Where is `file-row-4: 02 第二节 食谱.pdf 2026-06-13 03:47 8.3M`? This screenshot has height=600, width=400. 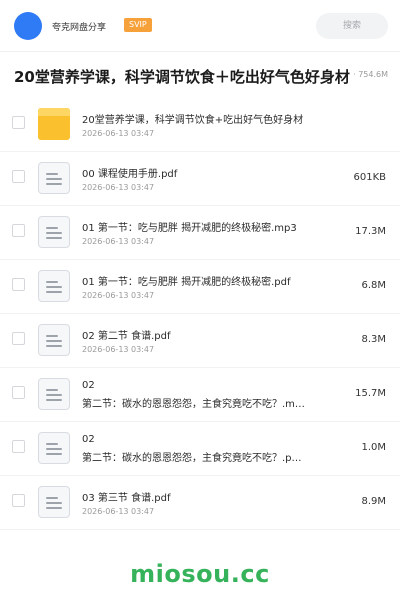 file-row-4: 02 第二节 食谱.pdf 2026-06-13 03:47 8.3M is located at coordinates (200, 341).